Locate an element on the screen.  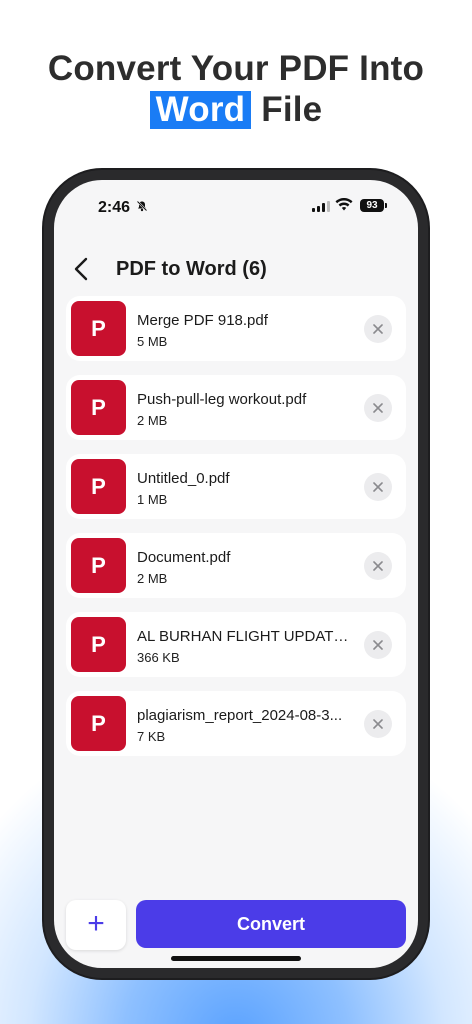
convert-button: Convert is located at coordinates (271, 924).